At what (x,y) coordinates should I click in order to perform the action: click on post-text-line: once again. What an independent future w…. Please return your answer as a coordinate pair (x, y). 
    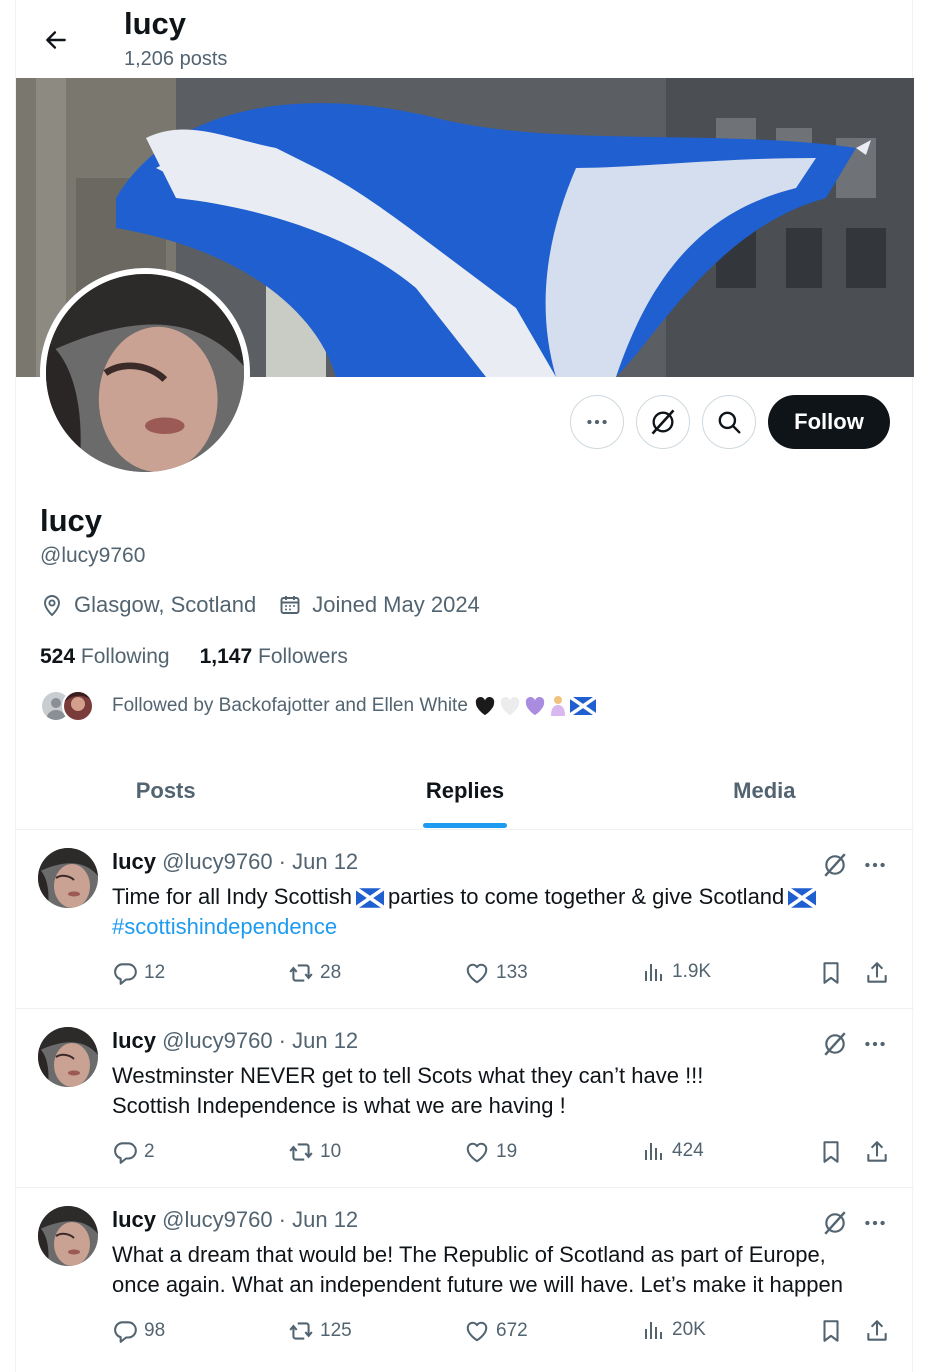
    Looking at the image, I should click on (477, 1284).